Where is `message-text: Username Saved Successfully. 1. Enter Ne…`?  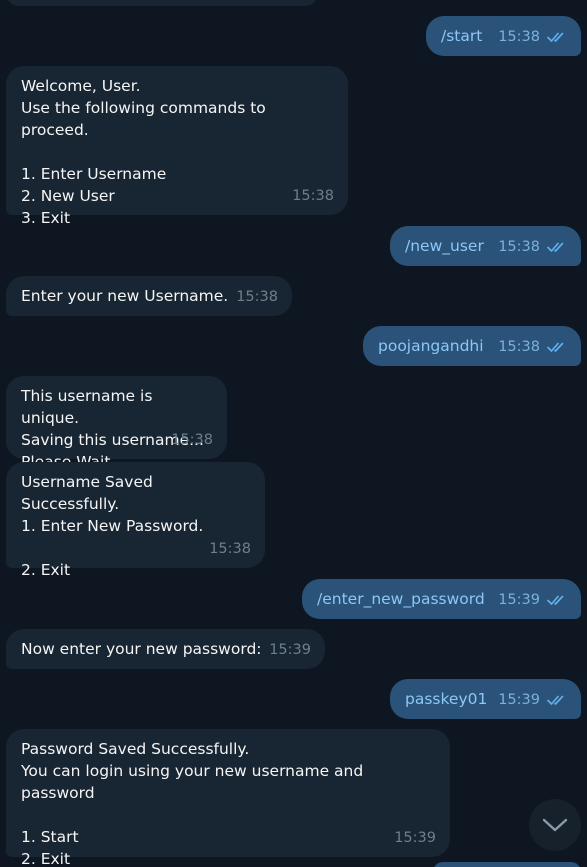
message-text: Username Saved Successfully. 1. Enter Ne… is located at coordinates (112, 526).